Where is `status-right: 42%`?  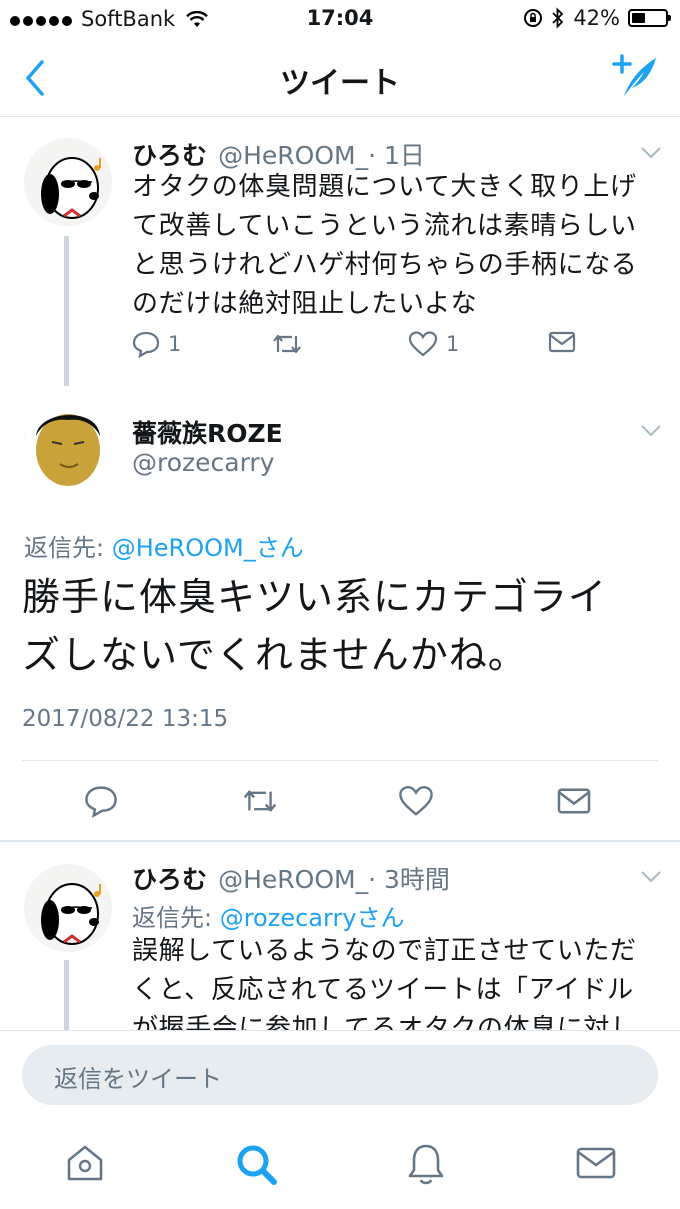
status-right: 42% is located at coordinates (597, 18).